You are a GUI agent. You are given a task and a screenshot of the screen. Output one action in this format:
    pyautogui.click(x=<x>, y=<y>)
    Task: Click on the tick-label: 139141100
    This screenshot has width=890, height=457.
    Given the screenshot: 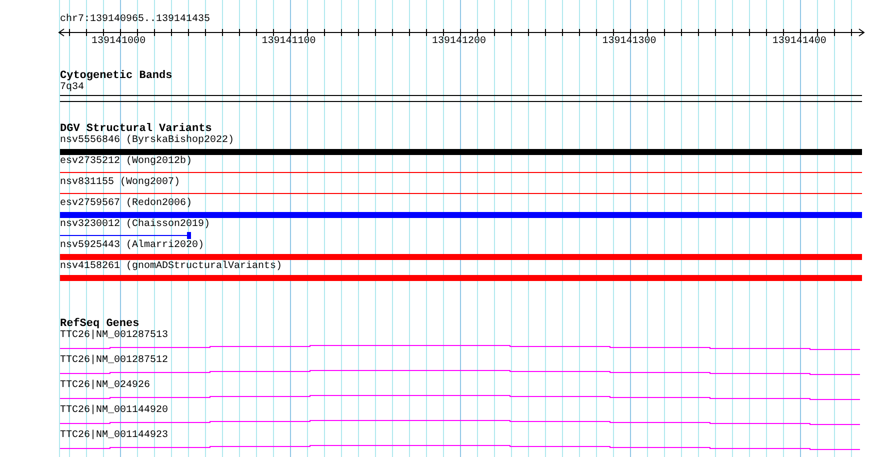 What is the action you would take?
    pyautogui.click(x=289, y=42)
    